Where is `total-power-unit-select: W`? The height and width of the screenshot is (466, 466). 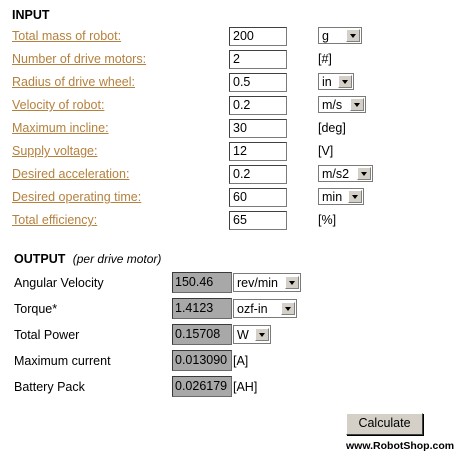 total-power-unit-select: W is located at coordinates (252, 334).